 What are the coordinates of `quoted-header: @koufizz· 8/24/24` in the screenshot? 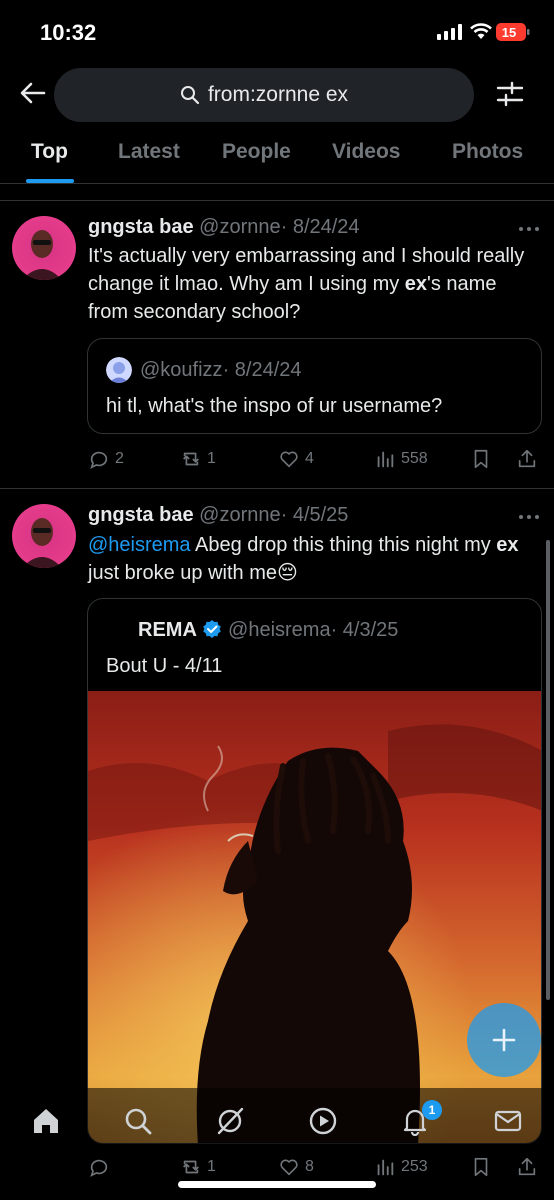 It's located at (221, 370).